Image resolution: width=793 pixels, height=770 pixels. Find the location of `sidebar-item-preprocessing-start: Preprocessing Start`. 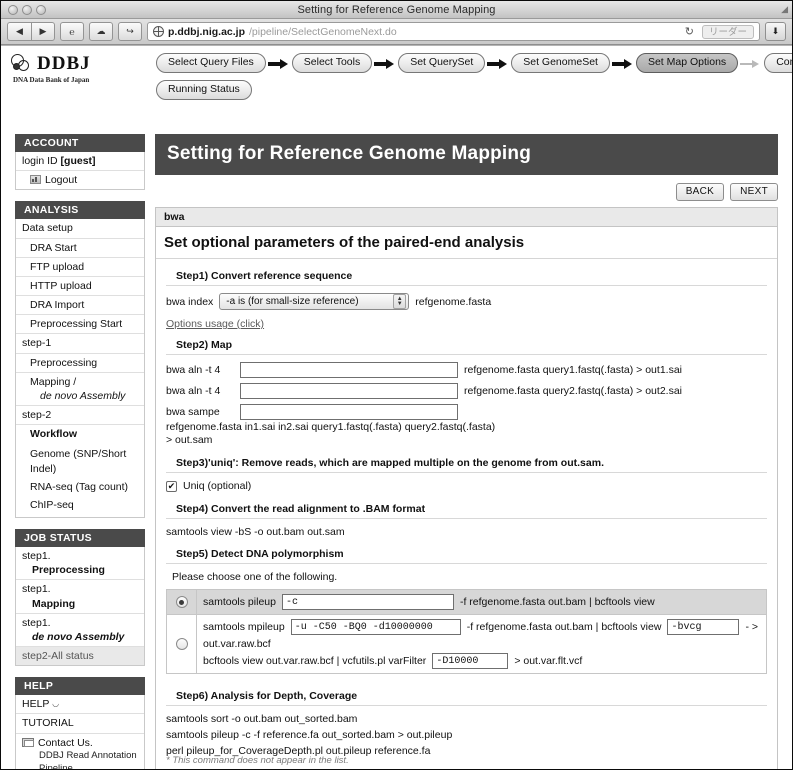

sidebar-item-preprocessing-start: Preprocessing Start is located at coordinates (80, 325).